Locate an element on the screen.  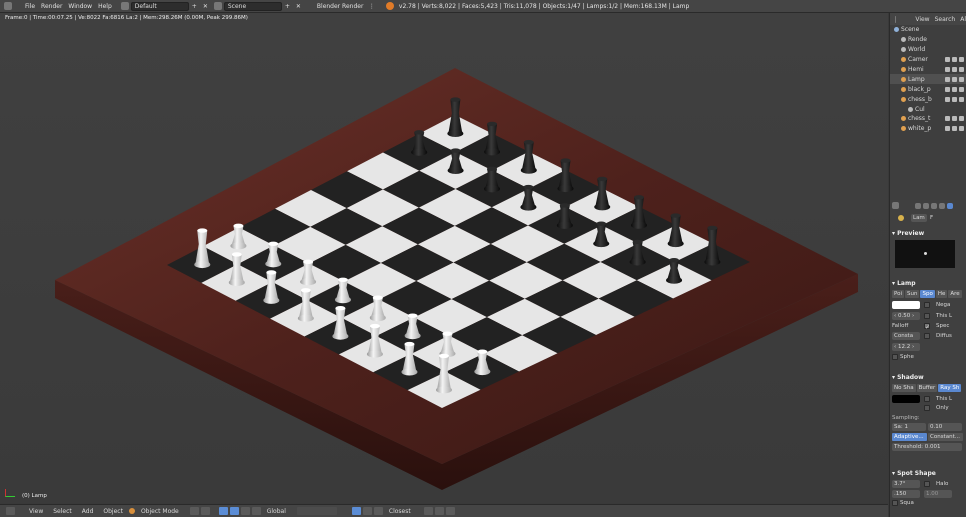
menu-object: Object is located at coordinates (113, 511).